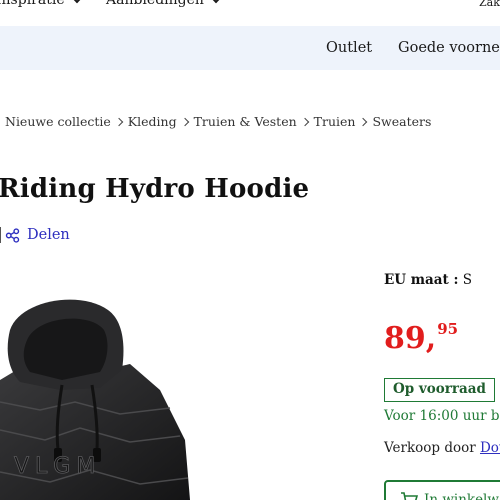 Image resolution: width=500 pixels, height=500 pixels. Describe the element at coordinates (152, 121) in the screenshot. I see `breadcrumb-item: Kleding` at that location.